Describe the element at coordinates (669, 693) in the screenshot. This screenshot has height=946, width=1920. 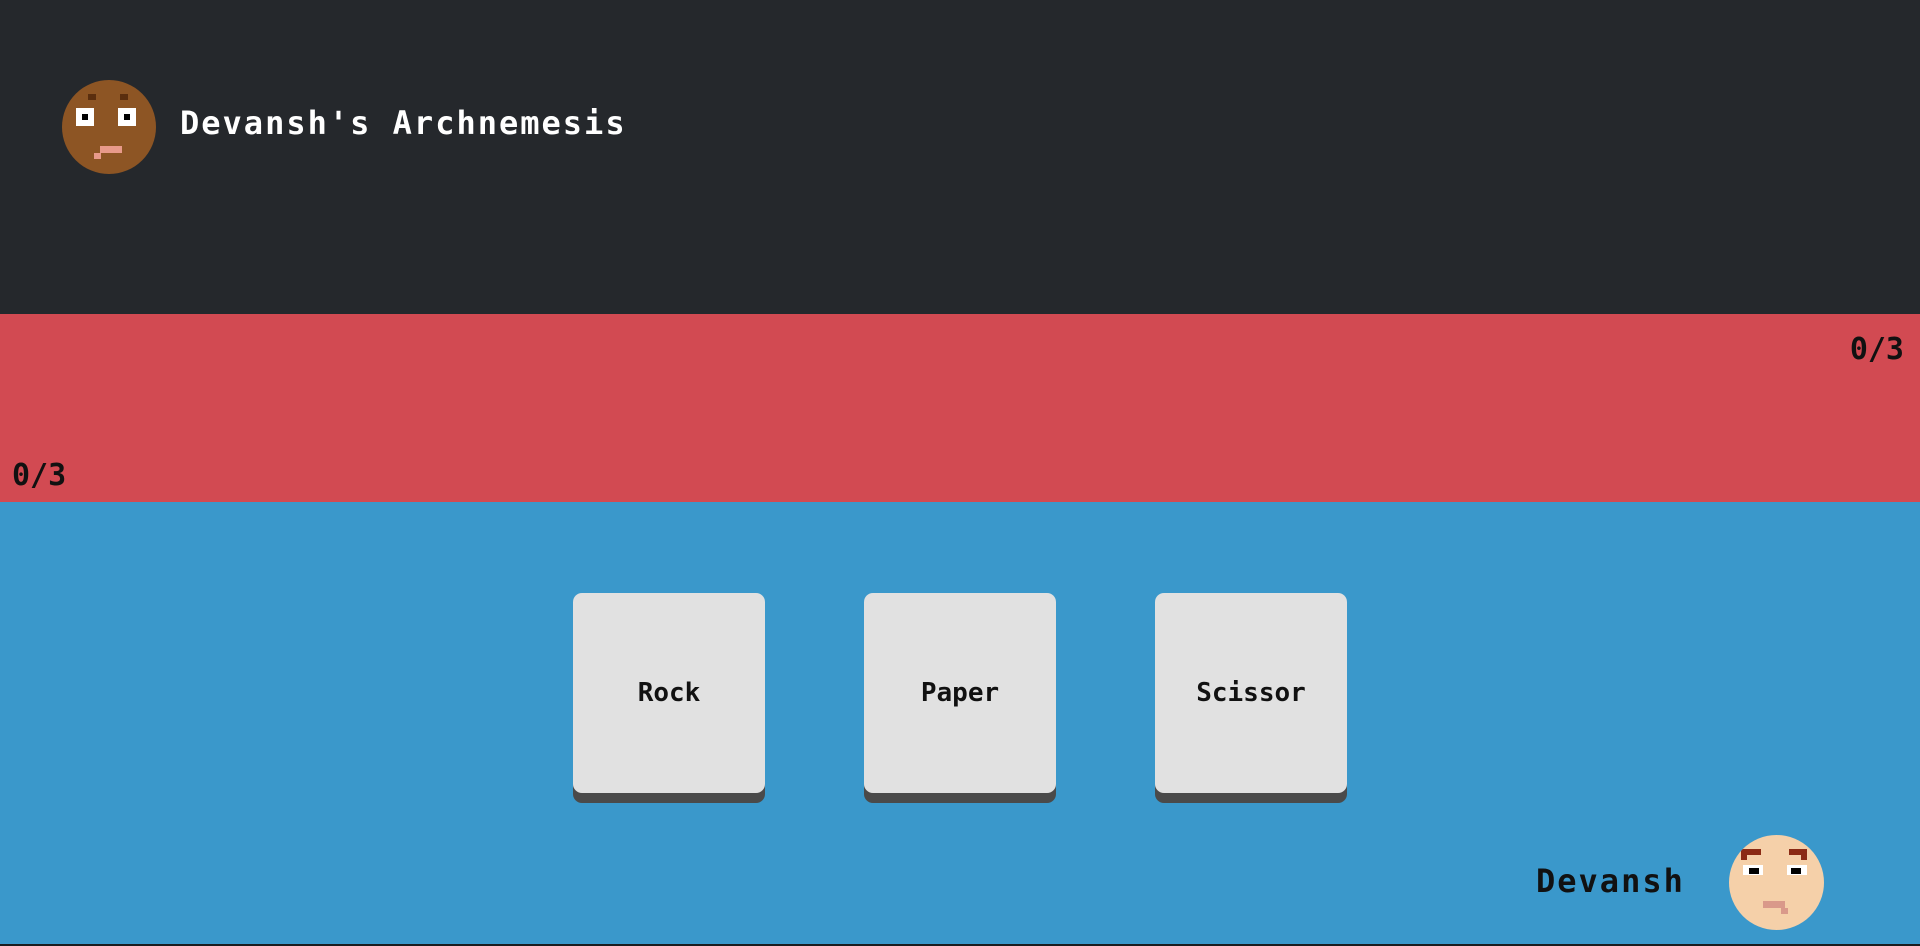
I see `rock-button: Rock` at that location.